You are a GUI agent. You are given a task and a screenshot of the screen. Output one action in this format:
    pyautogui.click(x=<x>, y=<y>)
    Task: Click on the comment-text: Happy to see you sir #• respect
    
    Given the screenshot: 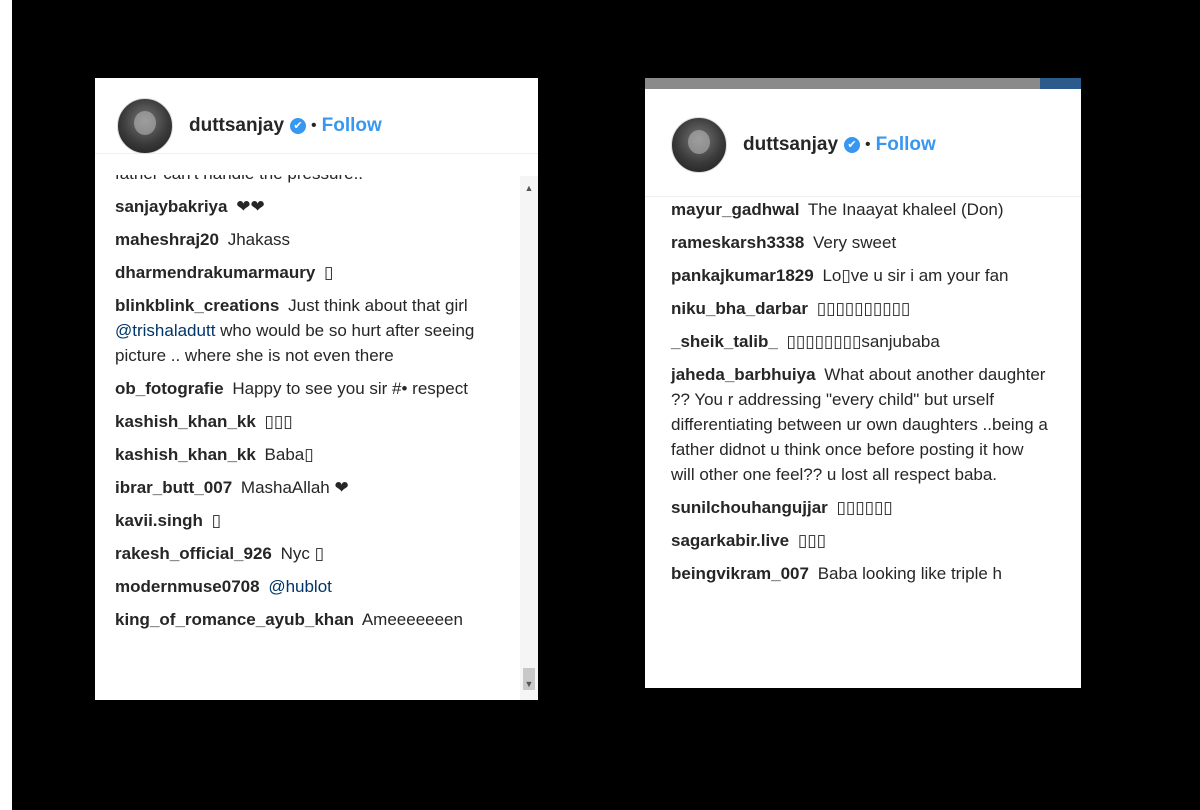 What is the action you would take?
    pyautogui.click(x=350, y=388)
    